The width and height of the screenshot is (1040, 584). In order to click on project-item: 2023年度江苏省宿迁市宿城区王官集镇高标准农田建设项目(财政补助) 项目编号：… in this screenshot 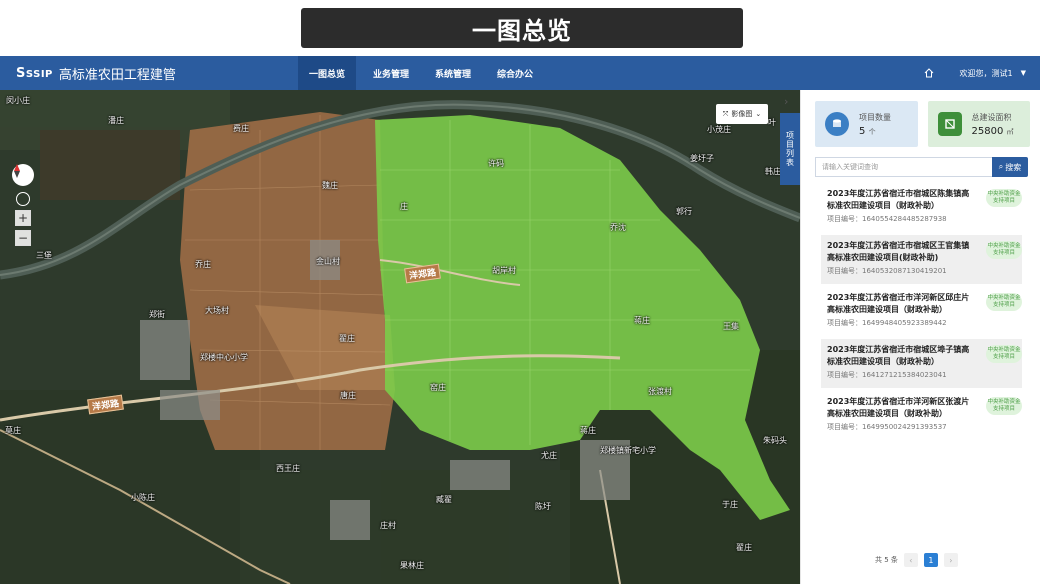, I will do `click(921, 259)`.